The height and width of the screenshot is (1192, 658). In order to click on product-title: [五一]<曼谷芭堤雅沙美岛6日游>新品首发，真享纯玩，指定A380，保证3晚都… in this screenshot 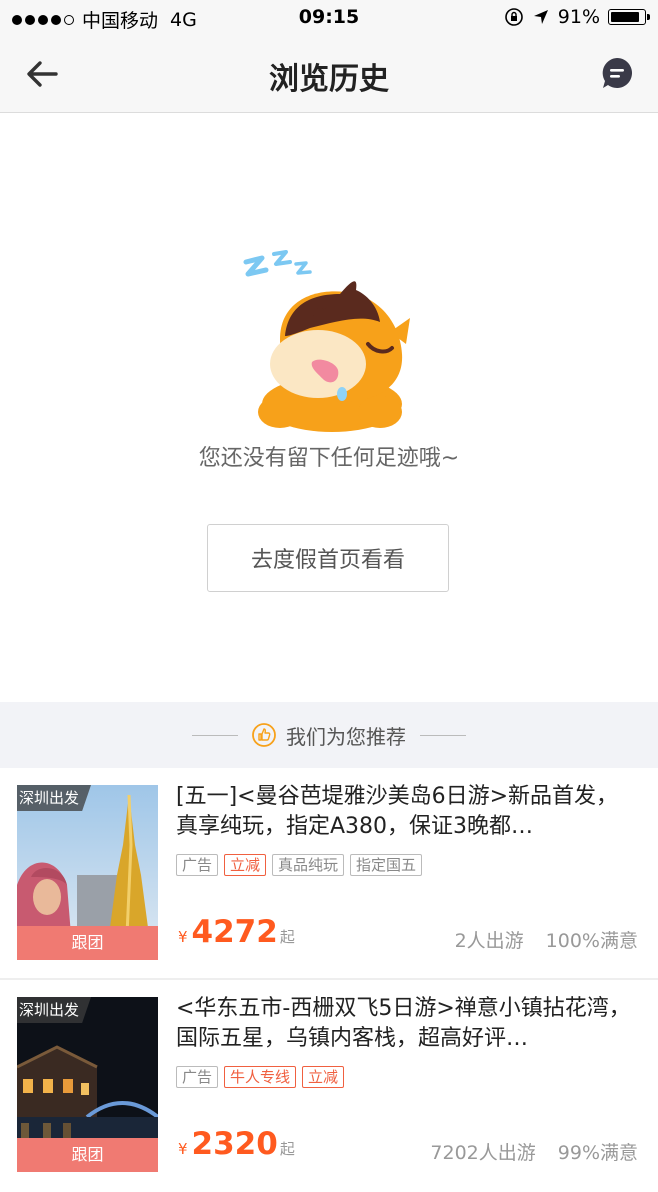, I will do `click(397, 811)`.